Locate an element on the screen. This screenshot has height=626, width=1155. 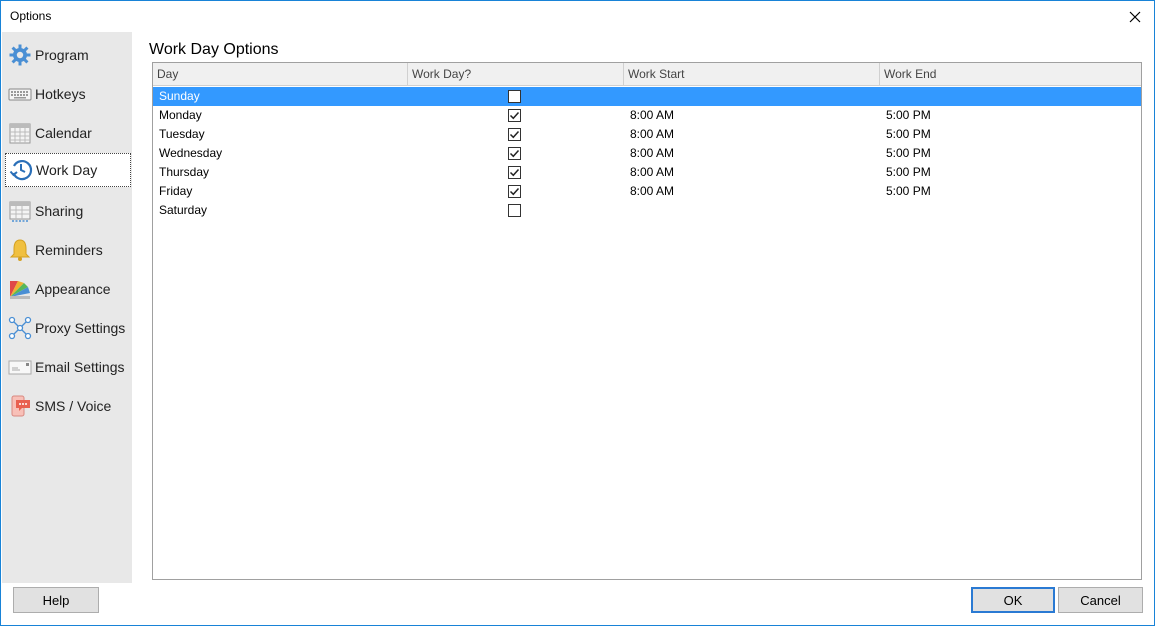
envelope-icon is located at coordinates (20, 367).